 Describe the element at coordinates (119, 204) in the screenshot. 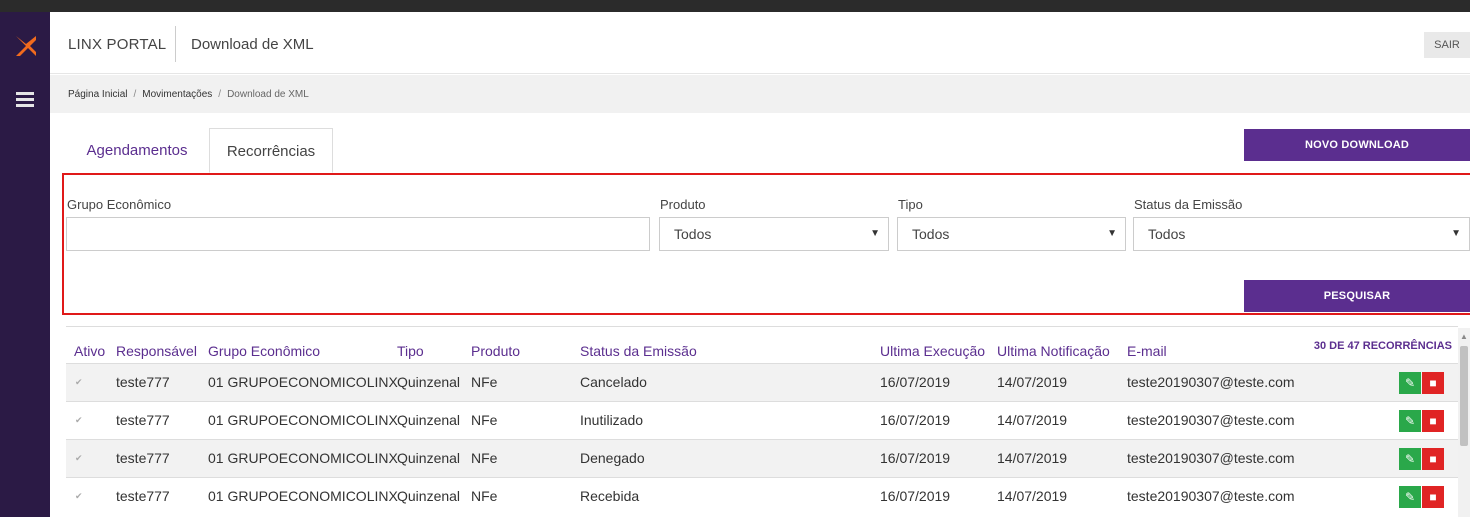

I see `grupo-economico-label: Grupo Econômico` at that location.